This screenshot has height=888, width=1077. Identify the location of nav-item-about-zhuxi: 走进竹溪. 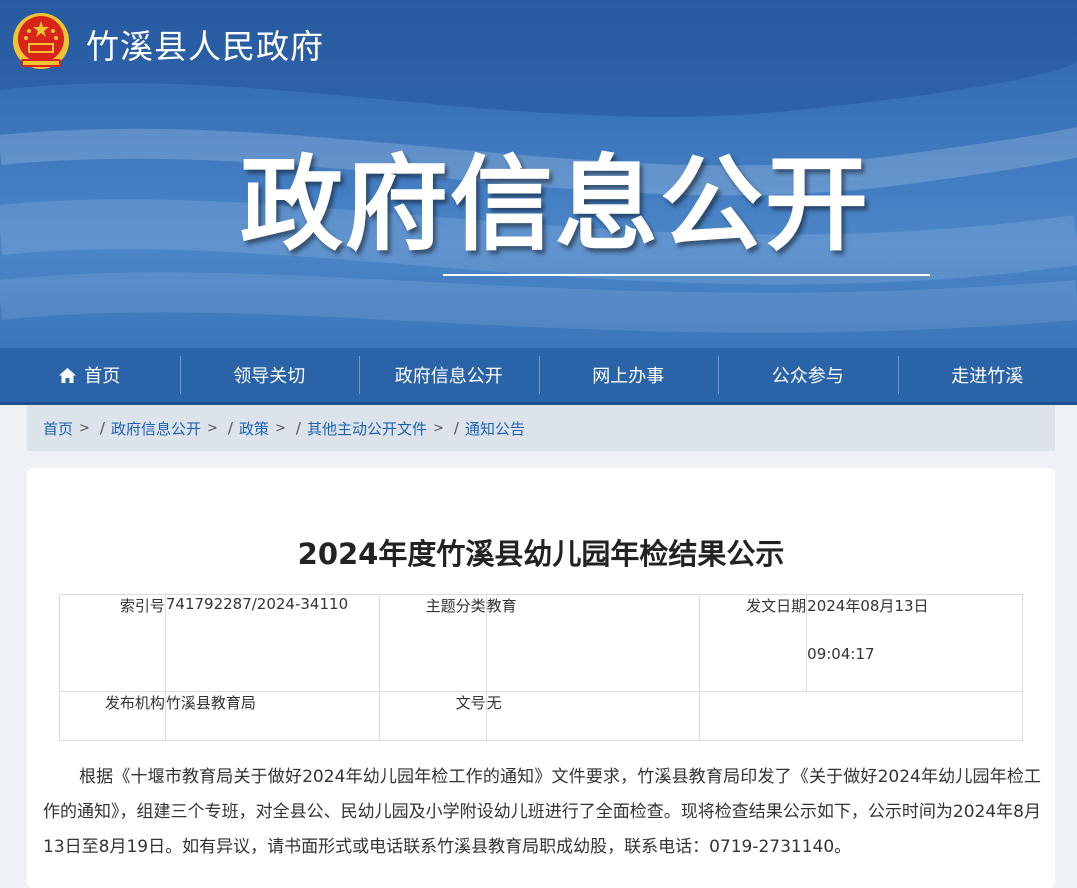
(987, 375).